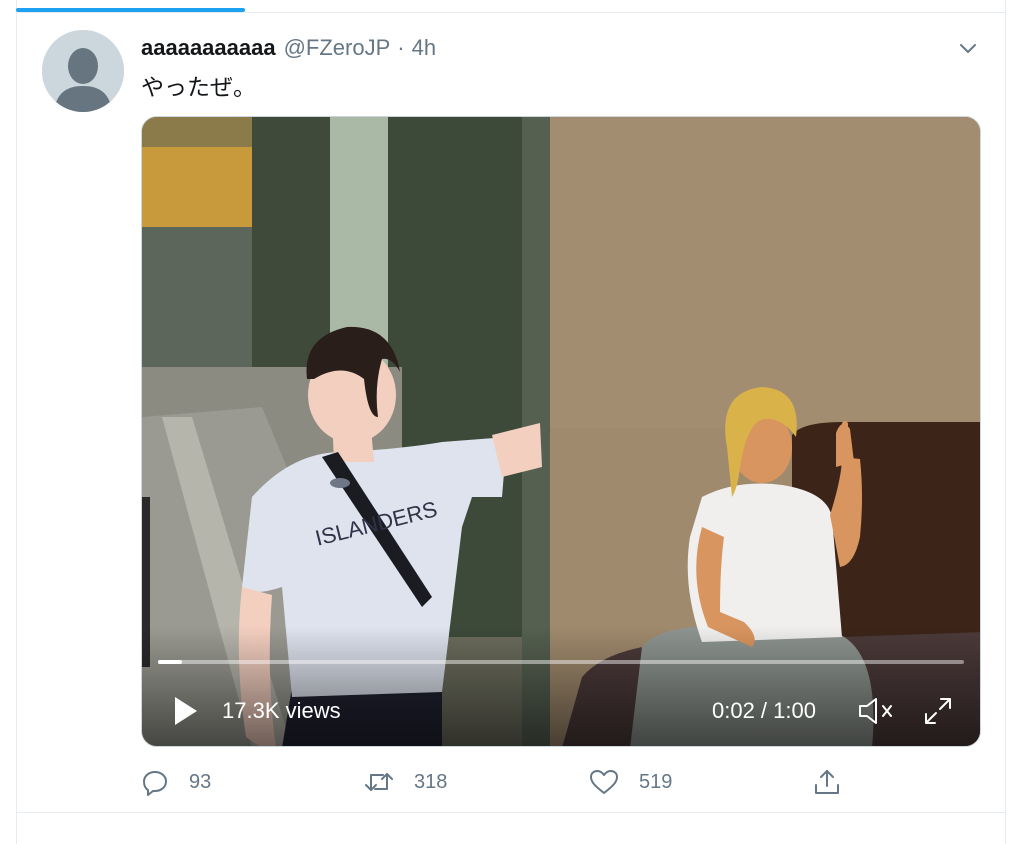 The height and width of the screenshot is (844, 1024). I want to click on video-time: 0:02 / 1:00, so click(764, 710).